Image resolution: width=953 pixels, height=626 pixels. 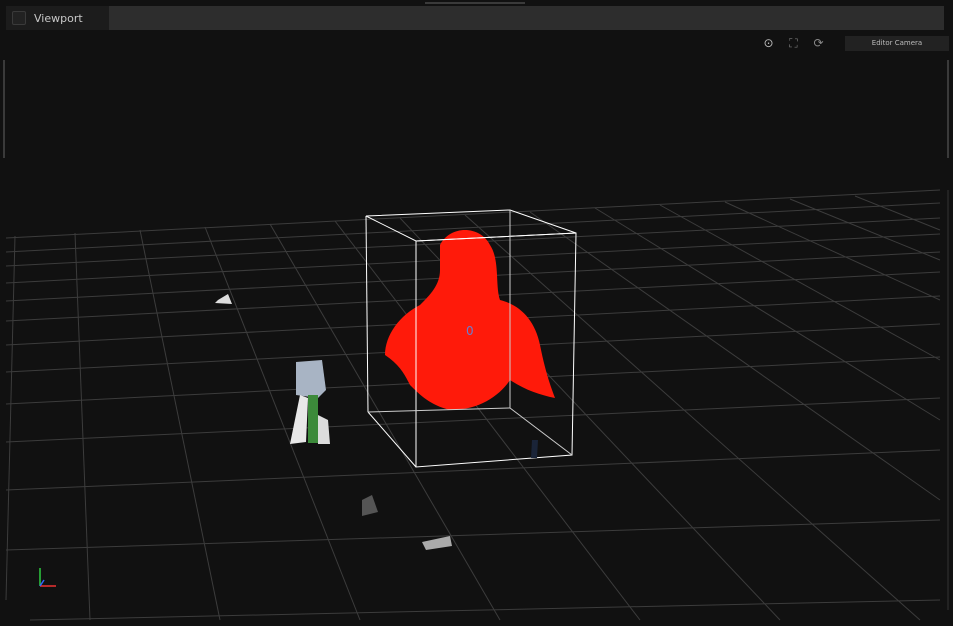 What do you see at coordinates (470, 331) in the screenshot?
I see `pivot-marker: 0` at bounding box center [470, 331].